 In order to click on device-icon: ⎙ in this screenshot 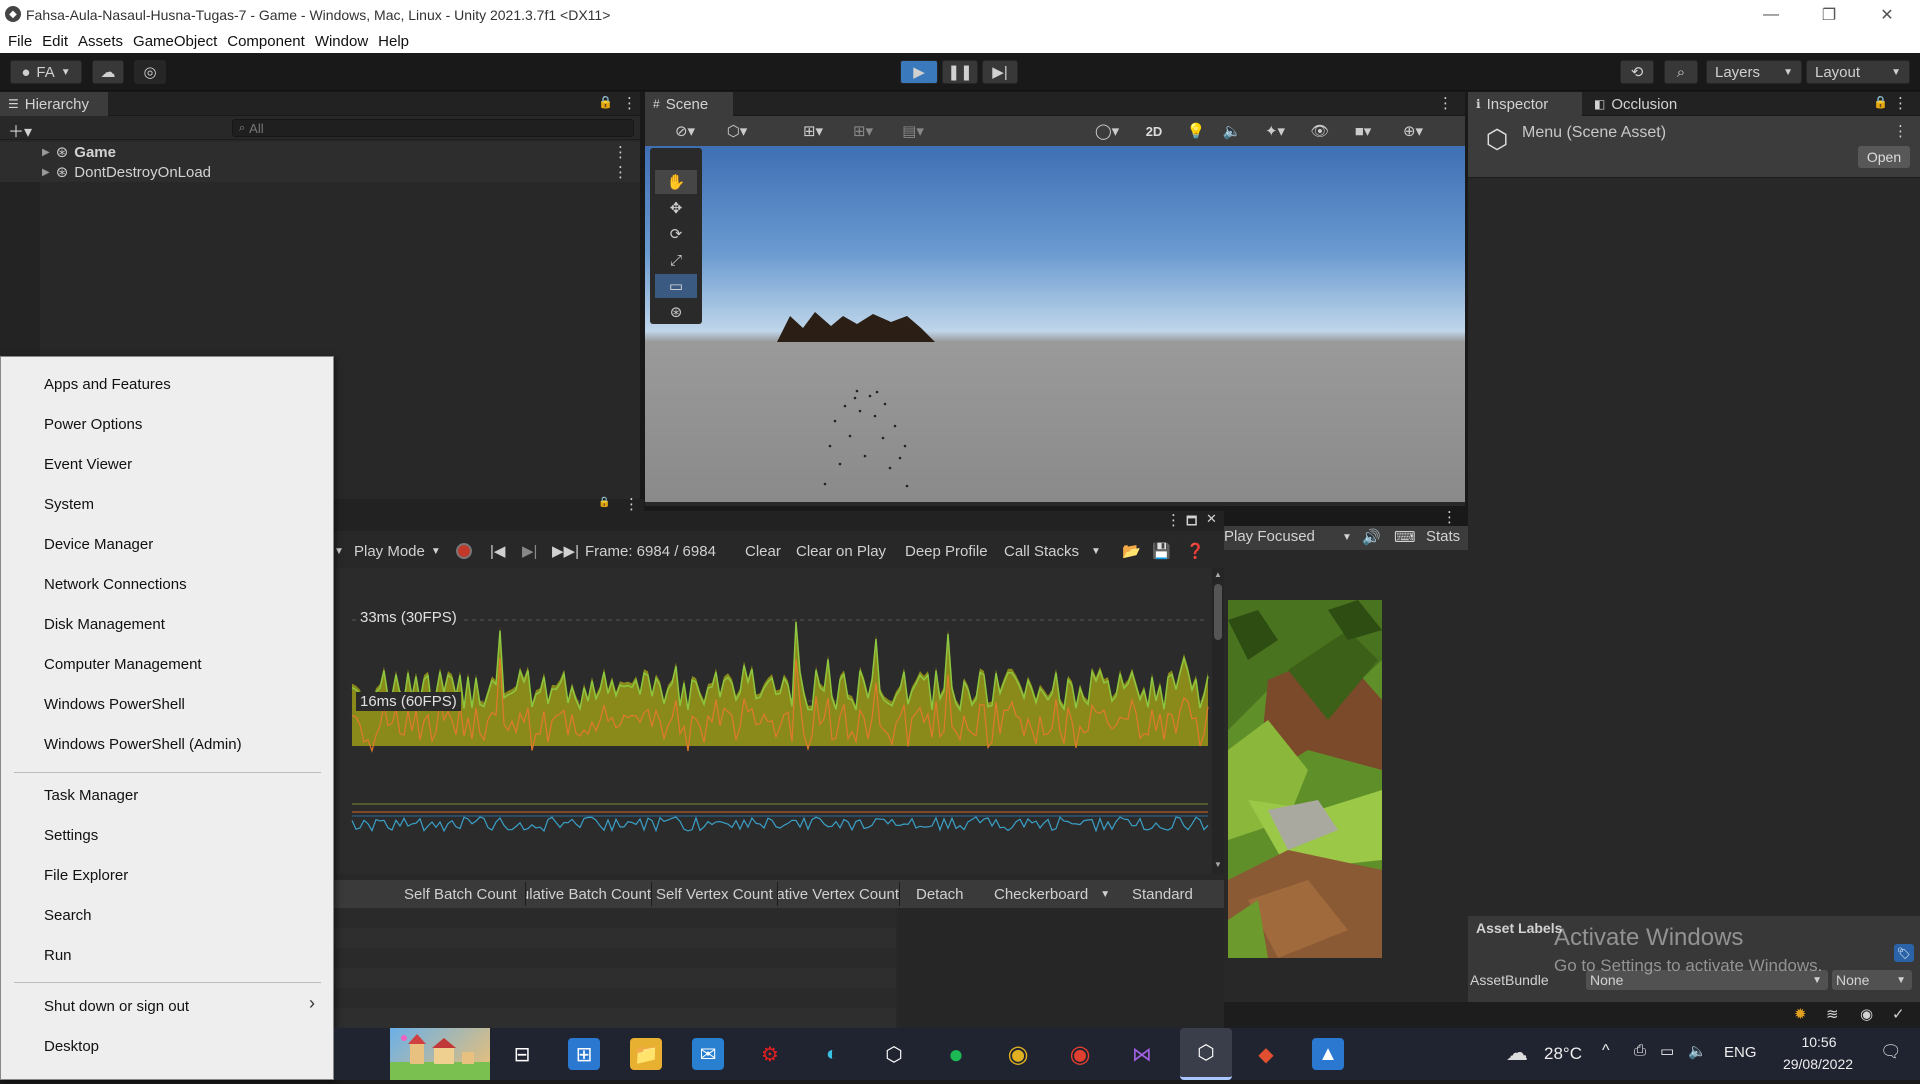, I will do `click(1640, 1050)`.